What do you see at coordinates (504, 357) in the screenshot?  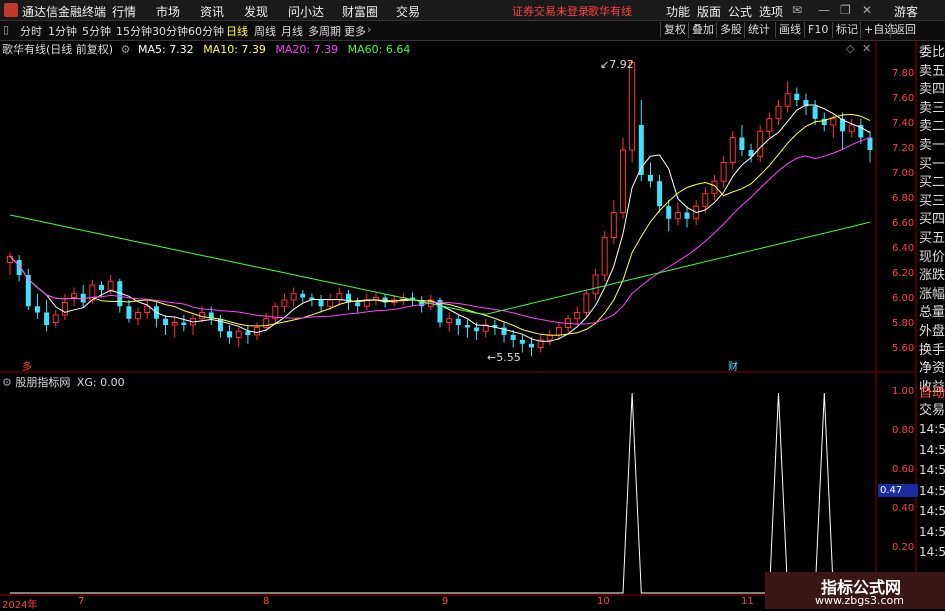 I see `low-annotation: ←5.55` at bounding box center [504, 357].